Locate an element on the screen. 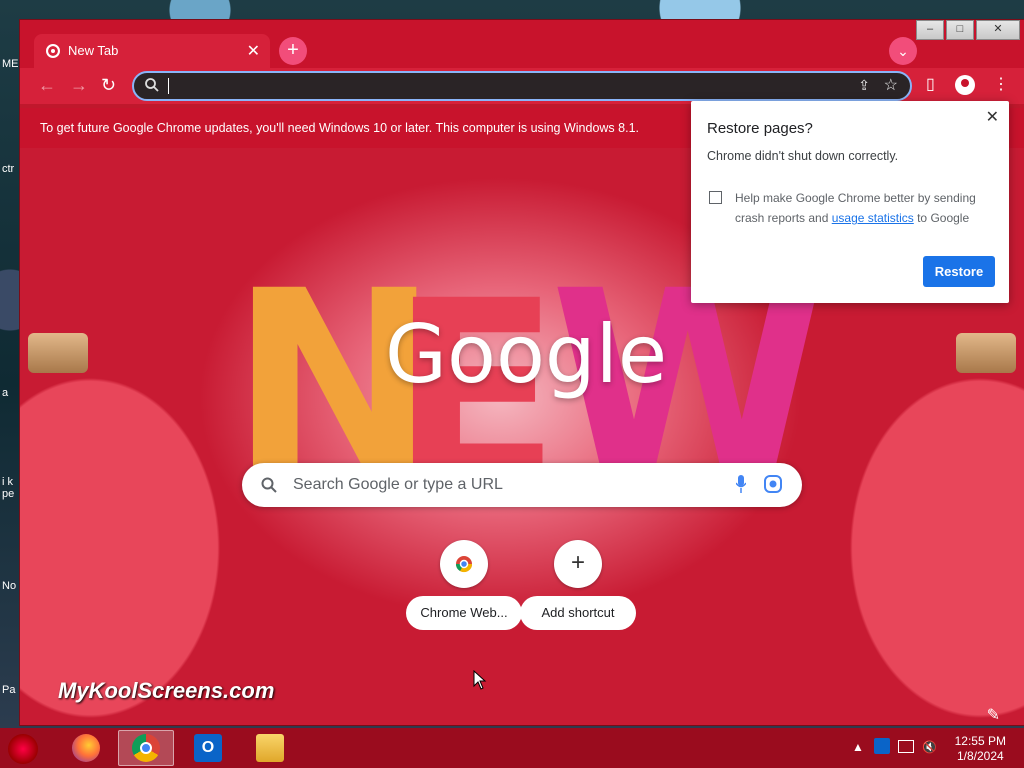 The image size is (1024, 768). outlook-icon: O is located at coordinates (208, 748).